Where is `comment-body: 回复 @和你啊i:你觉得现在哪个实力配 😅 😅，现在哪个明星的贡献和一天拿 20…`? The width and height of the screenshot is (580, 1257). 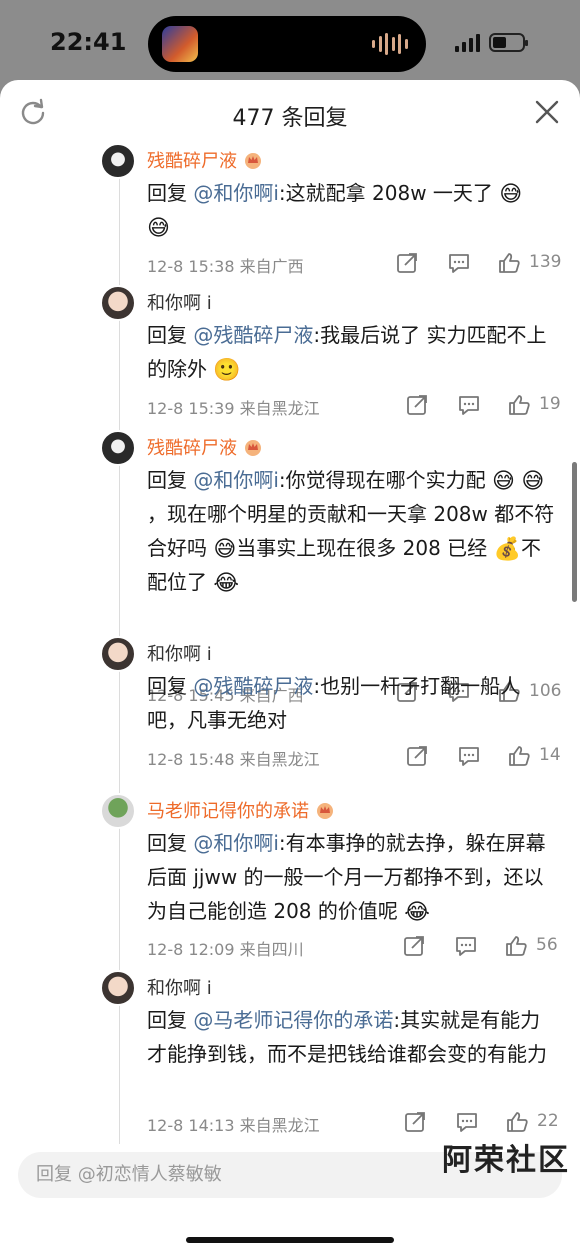 comment-body: 回复 @和你啊i:你觉得现在哪个实力配 😅 😅，现在哪个明星的贡献和一天拿 20… is located at coordinates (351, 532).